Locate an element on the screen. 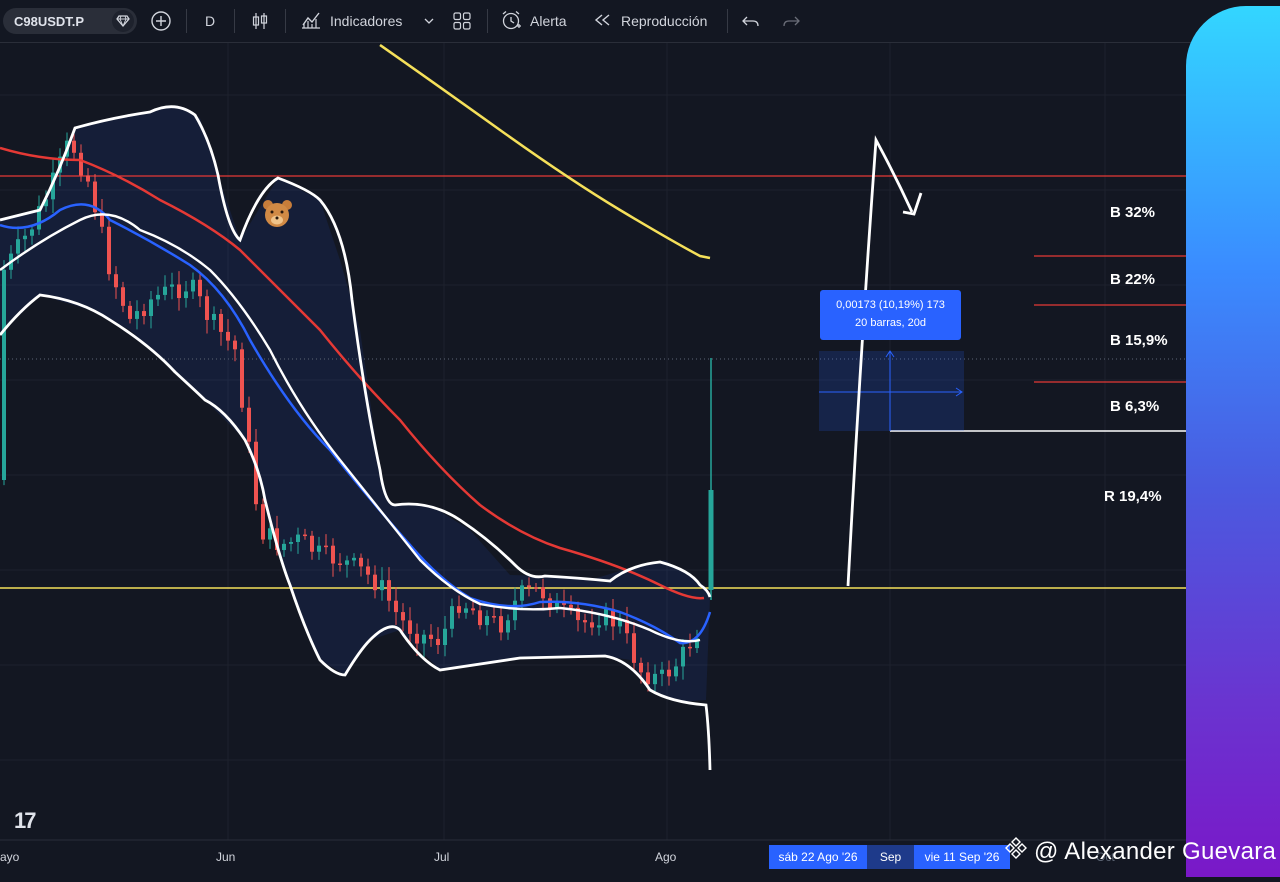  target-label-r19: R 19,4% is located at coordinates (1133, 496).